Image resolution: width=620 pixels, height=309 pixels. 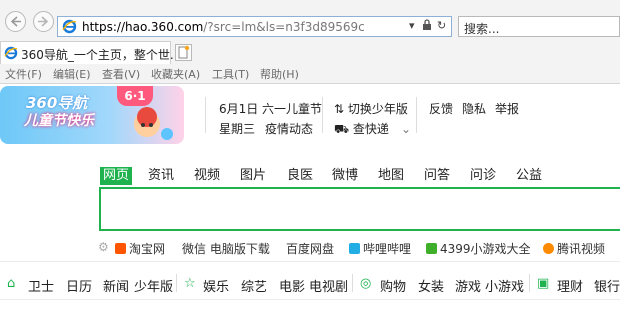 I want to click on star-icon: ☆, so click(x=190, y=283).